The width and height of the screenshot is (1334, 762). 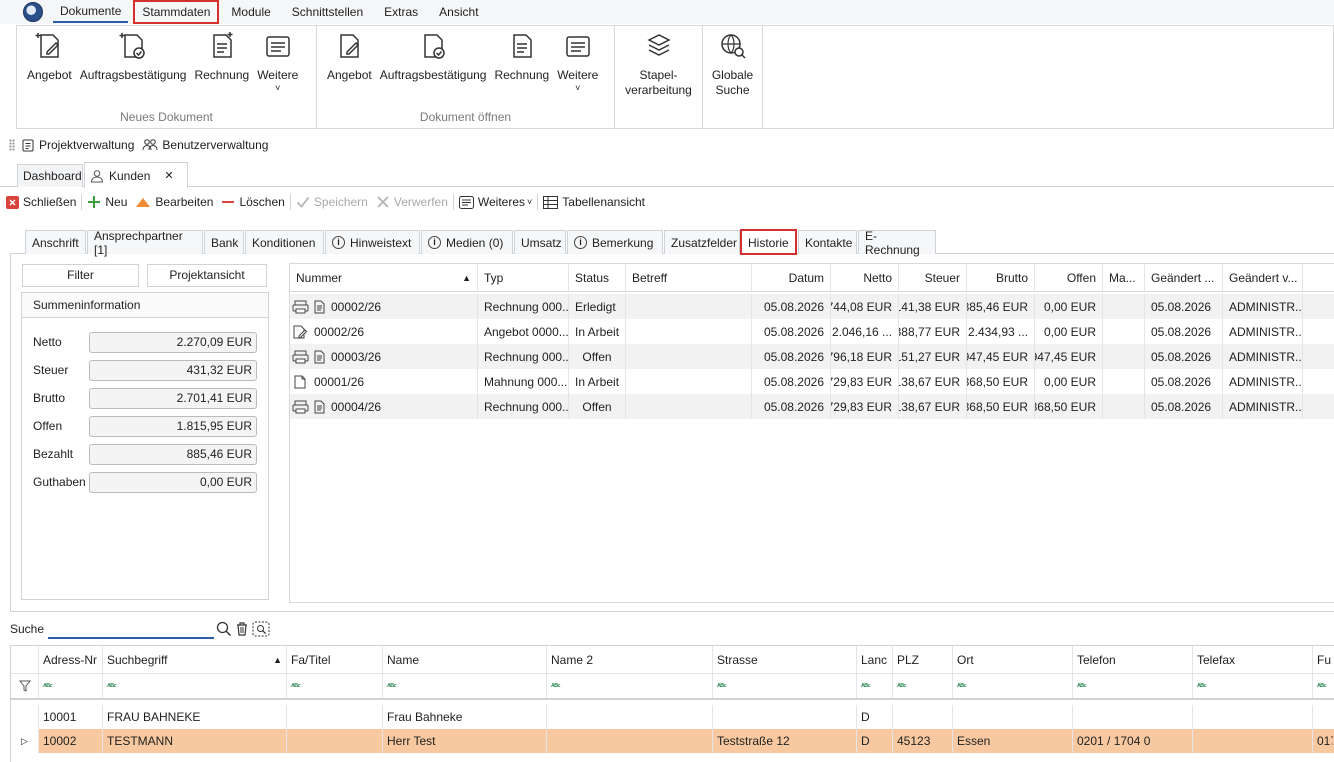 I want to click on col-telefon: Telefon, so click(x=1133, y=659).